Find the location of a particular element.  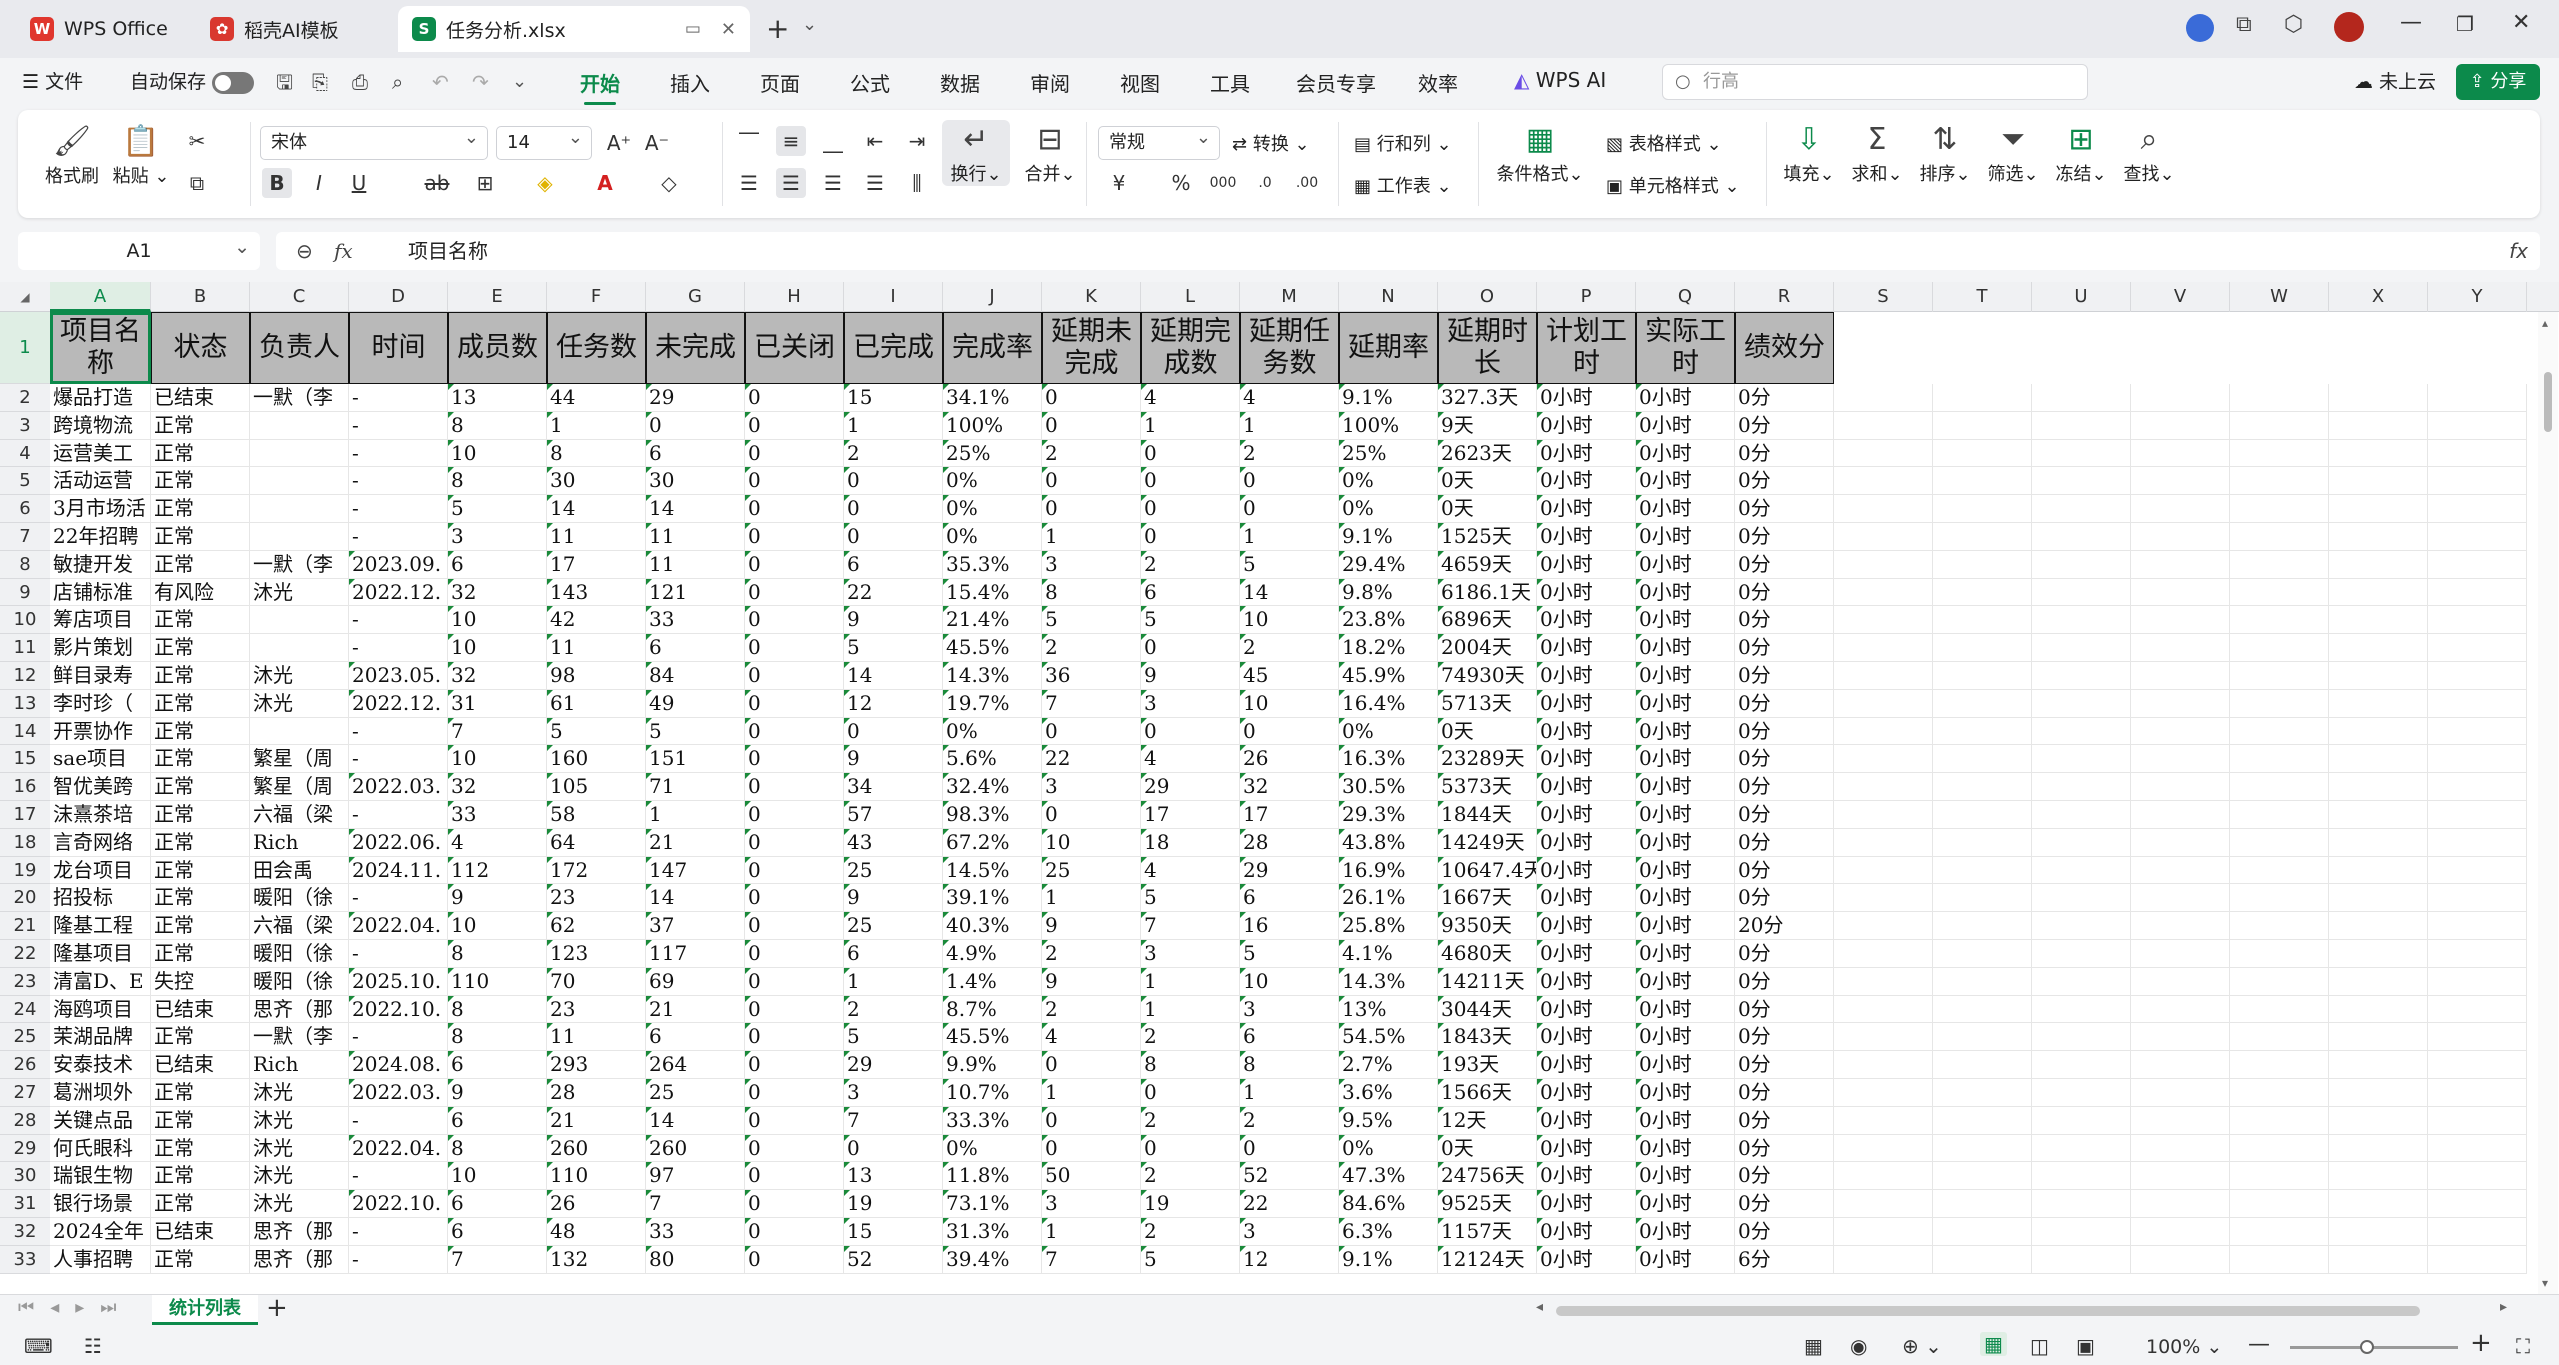

row-header: 31 is located at coordinates (25, 1204).